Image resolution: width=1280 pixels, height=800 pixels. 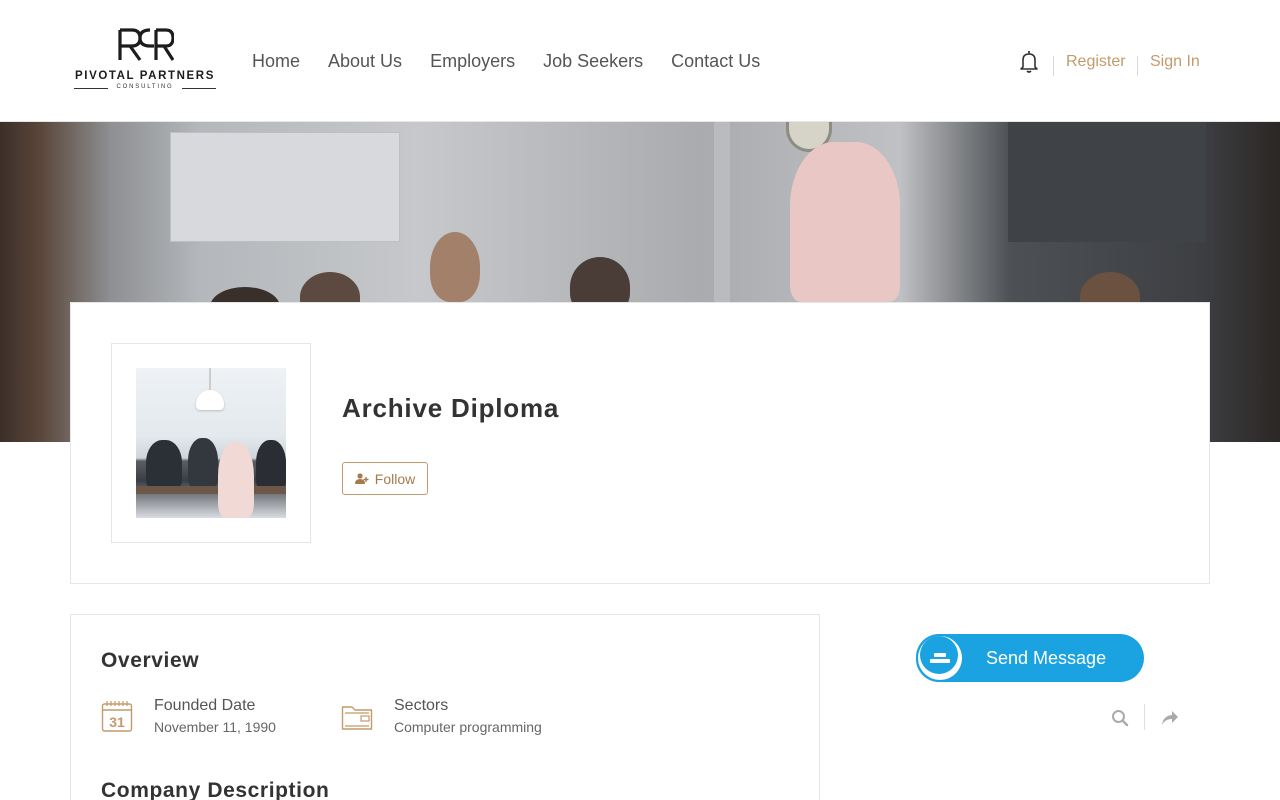 I want to click on company-description-title: Company Description, so click(x=215, y=789).